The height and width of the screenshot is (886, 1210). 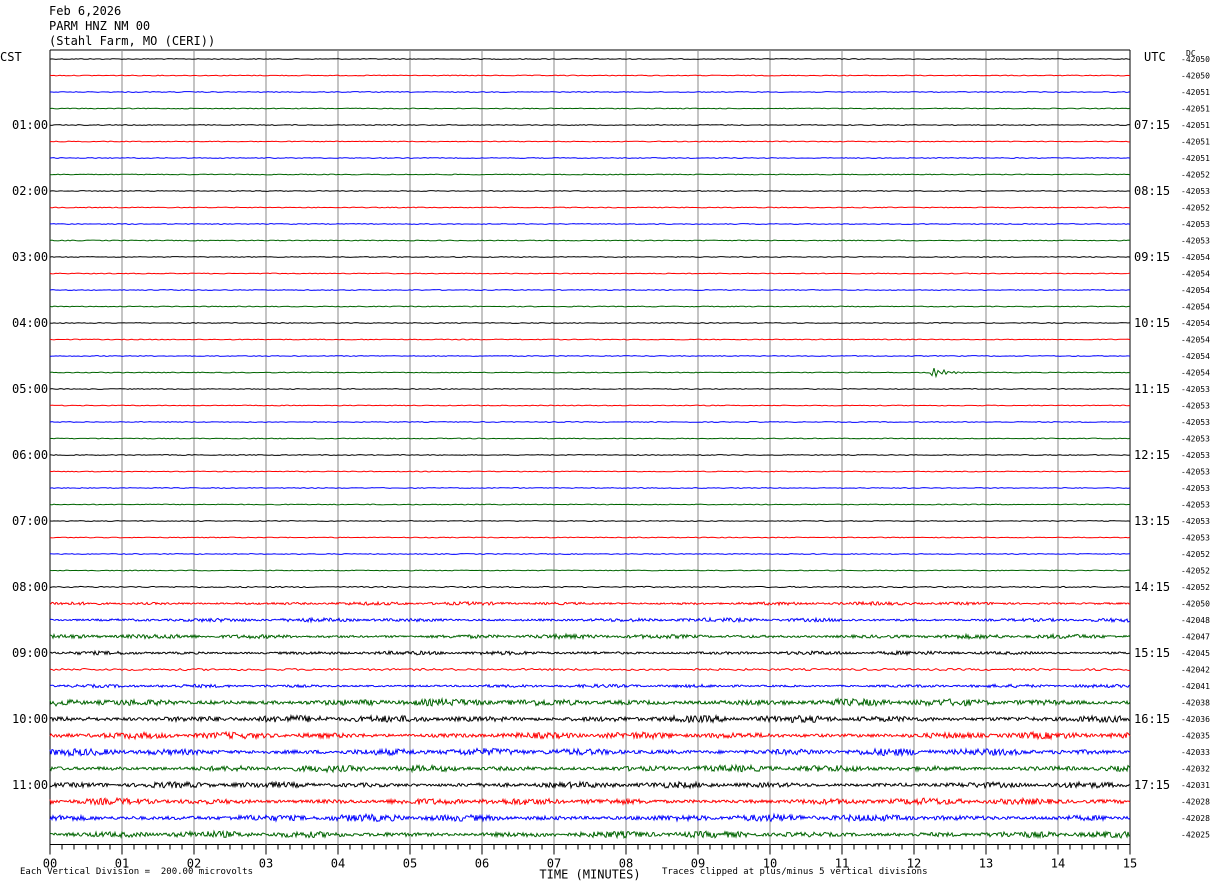 I want to click on cst-hour-label: 03:00, so click(x=30, y=257).